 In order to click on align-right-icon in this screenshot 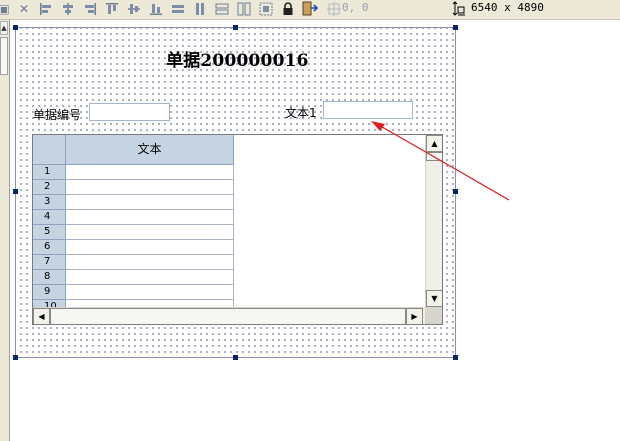, I will do `click(90, 9)`.